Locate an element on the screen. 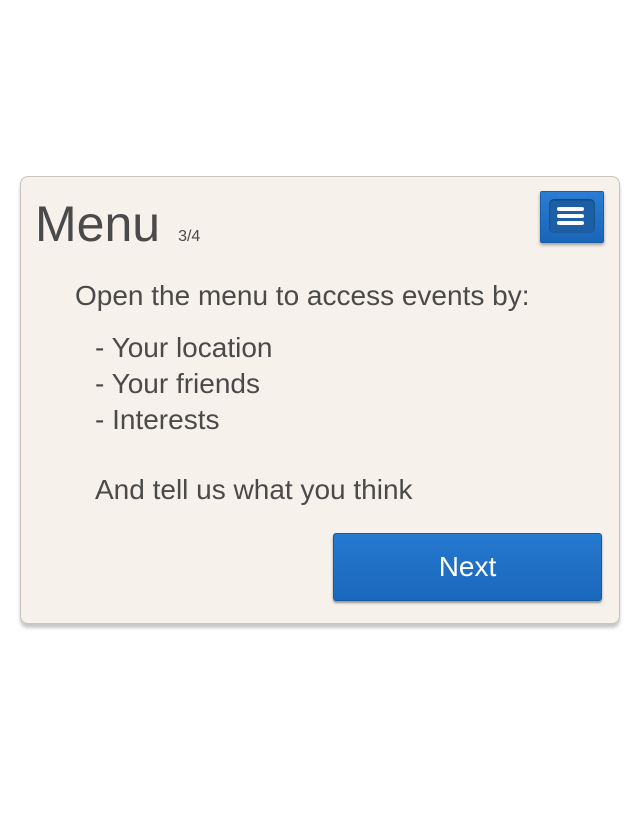  list-item: - Your location is located at coordinates (184, 347).